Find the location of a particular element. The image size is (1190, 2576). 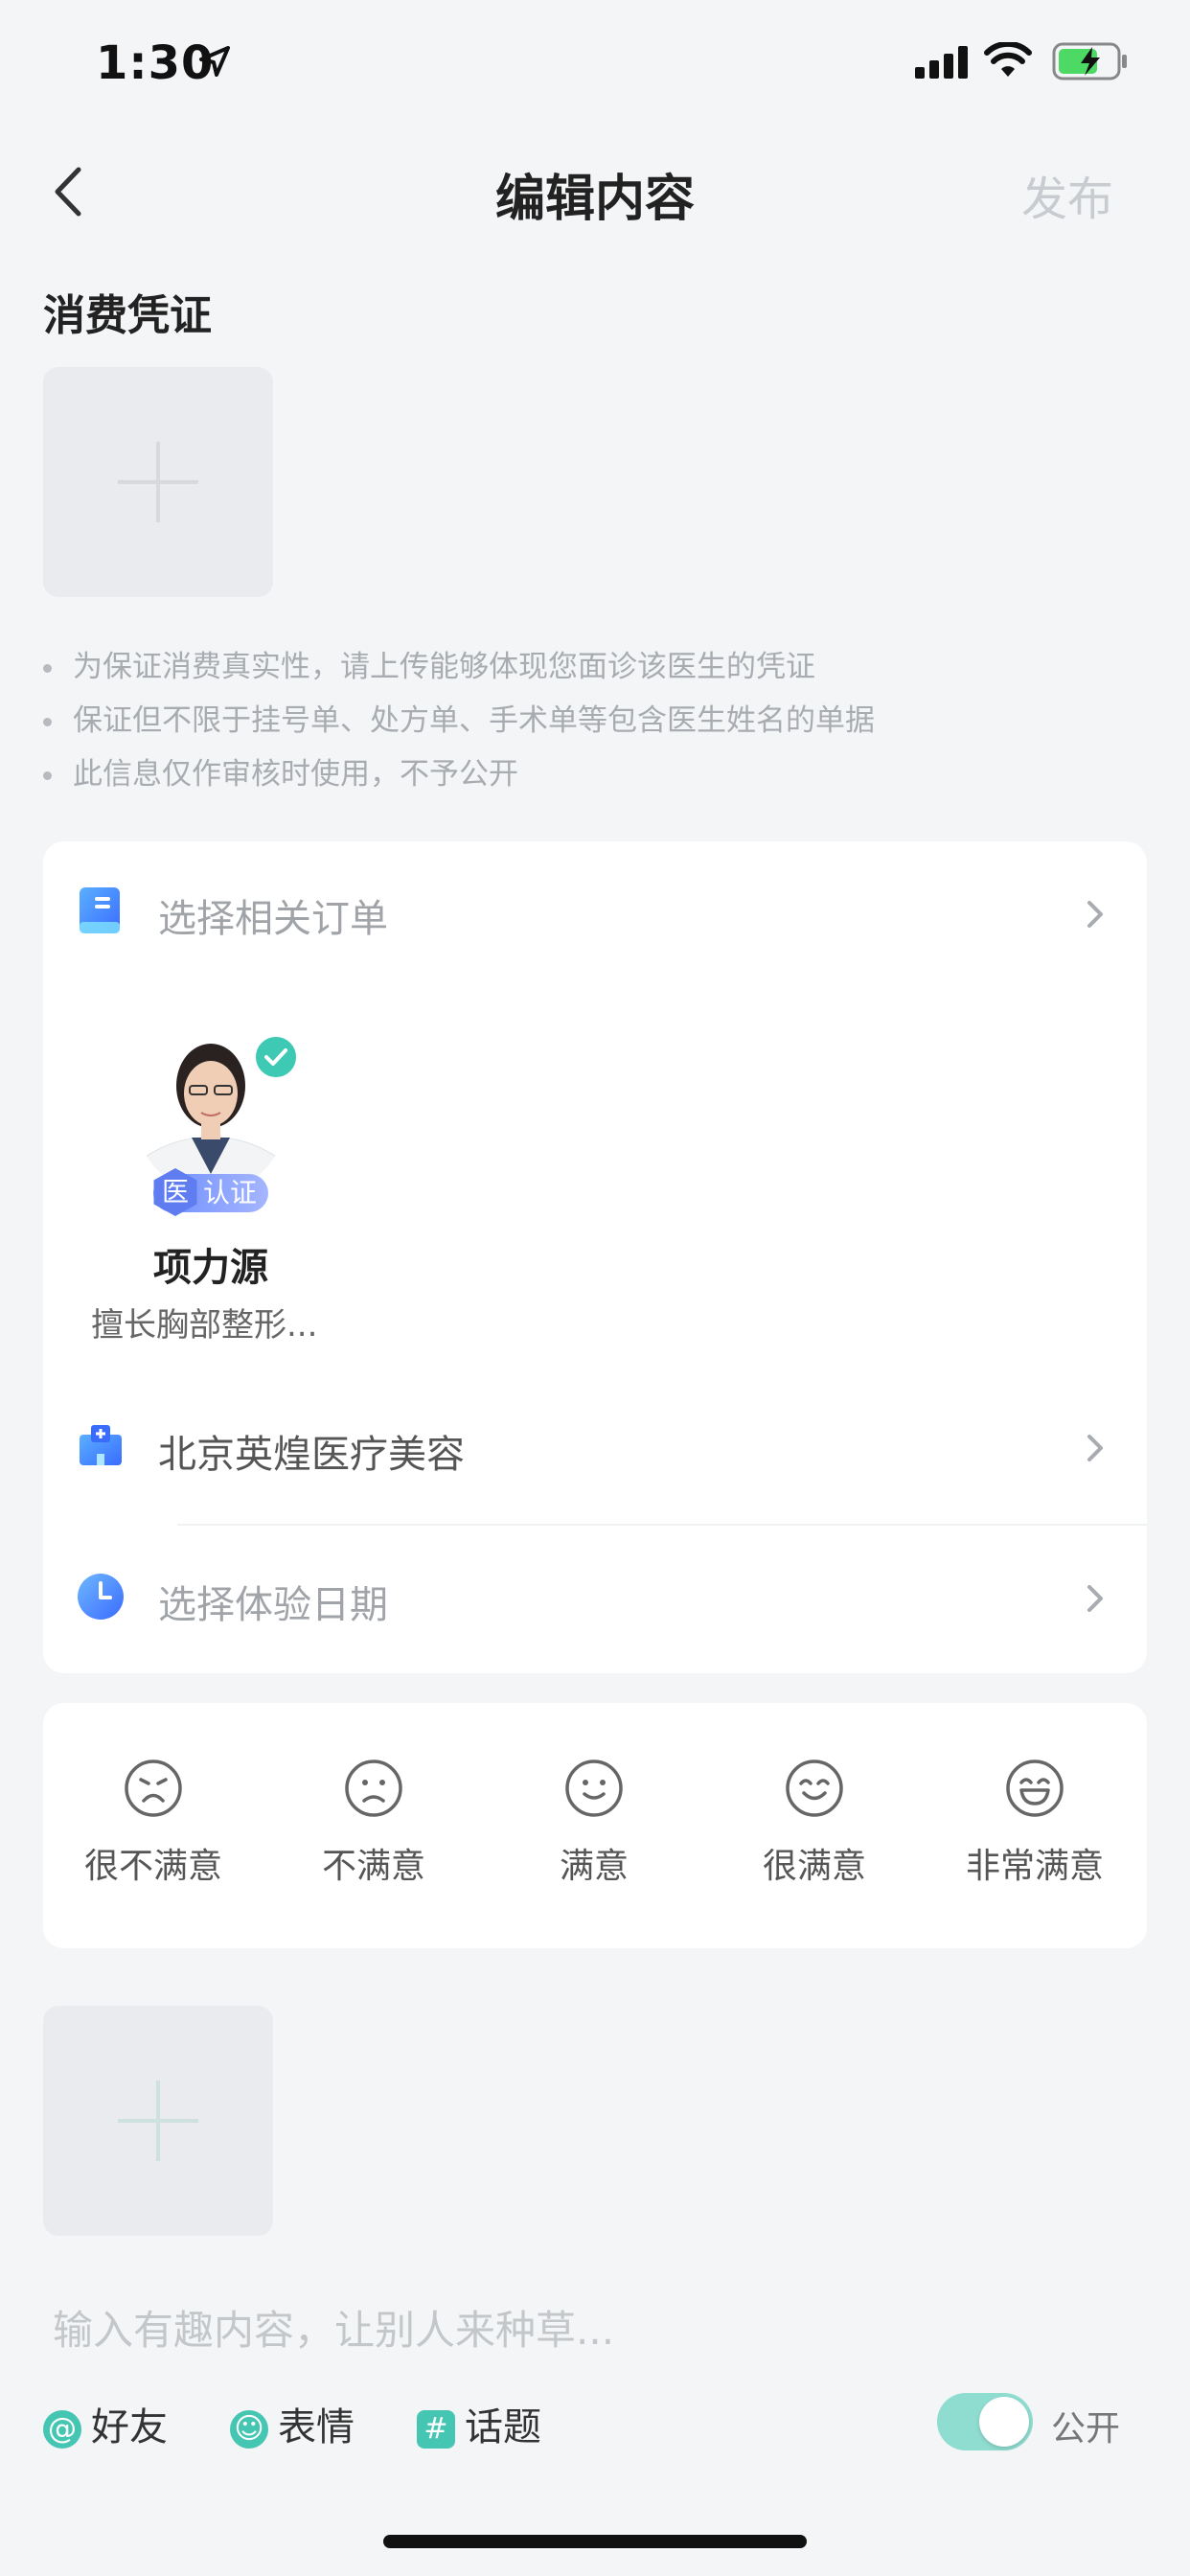

smile-face-icon is located at coordinates (594, 1788).